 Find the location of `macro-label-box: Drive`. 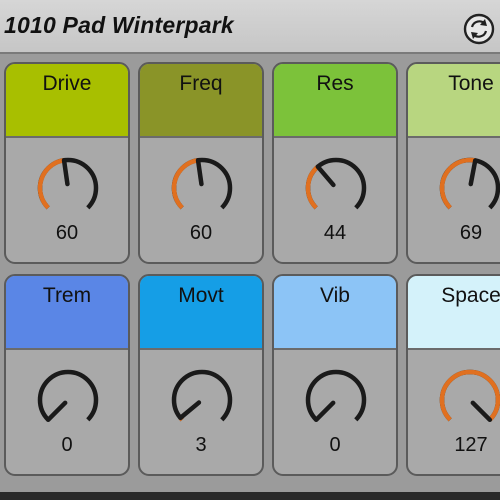

macro-label-box: Drive is located at coordinates (67, 101).